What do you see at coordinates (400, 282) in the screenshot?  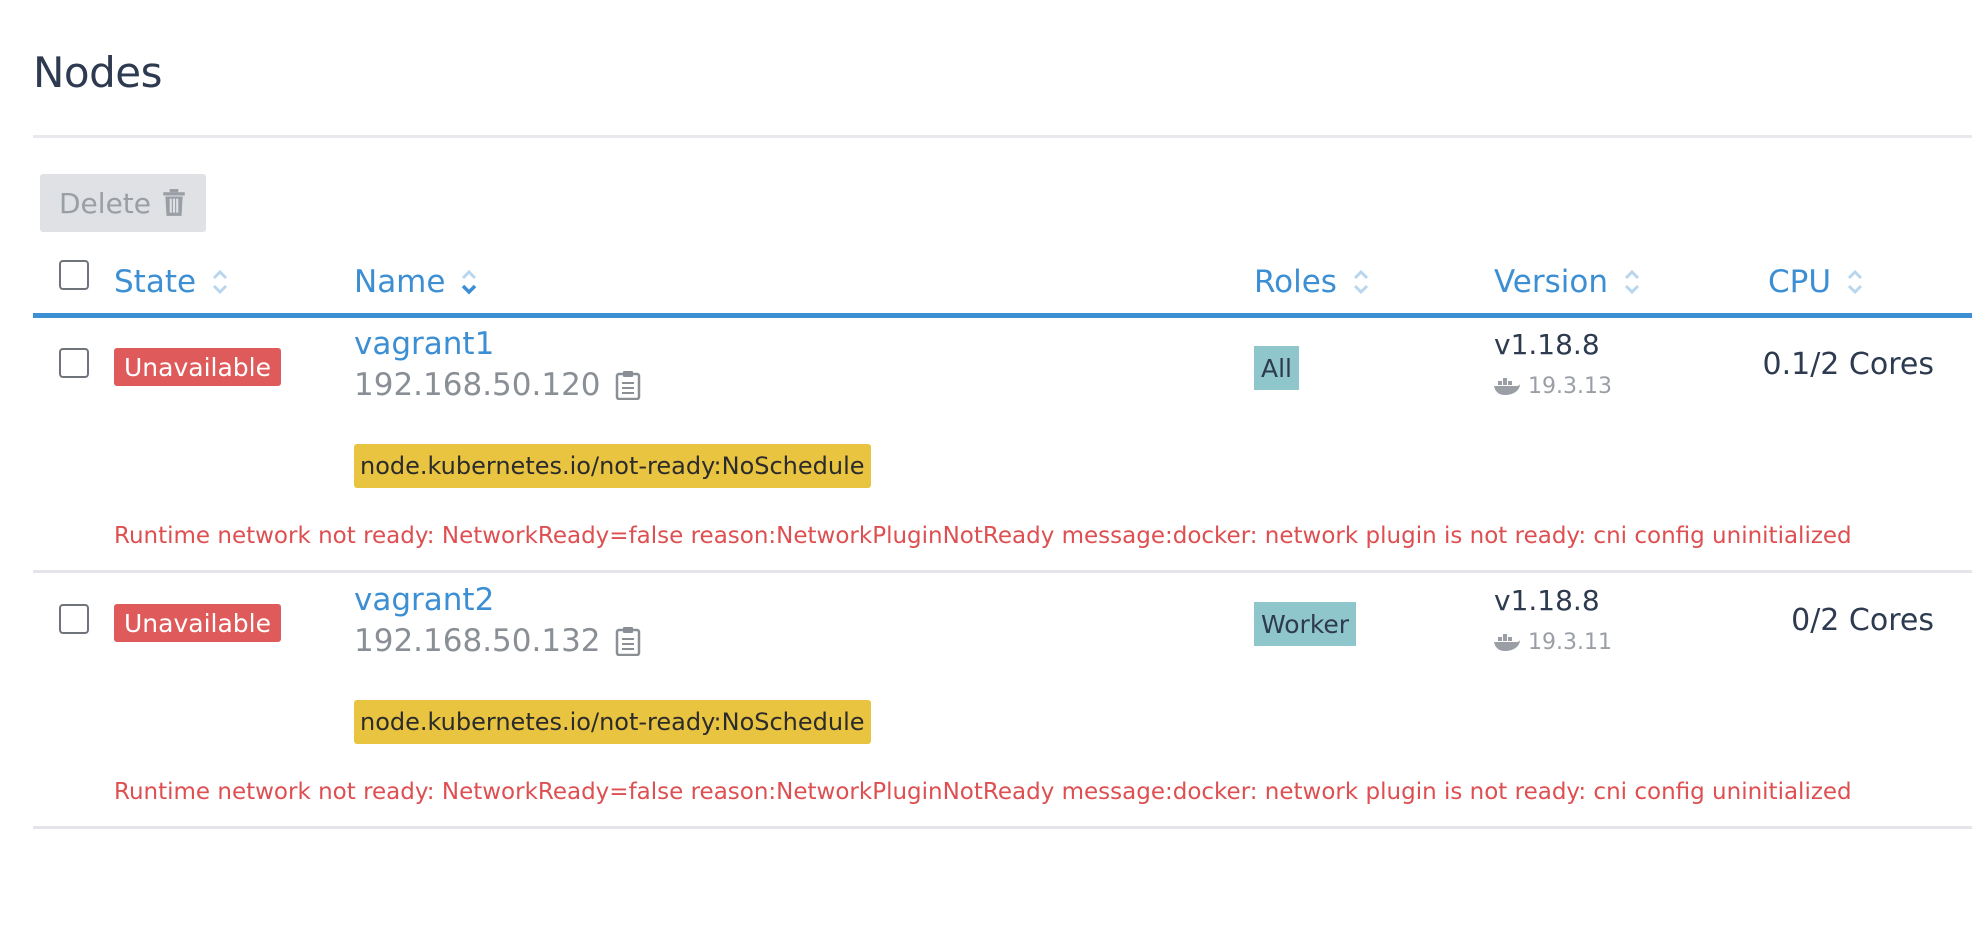 I see `column-header-name-label: Name` at bounding box center [400, 282].